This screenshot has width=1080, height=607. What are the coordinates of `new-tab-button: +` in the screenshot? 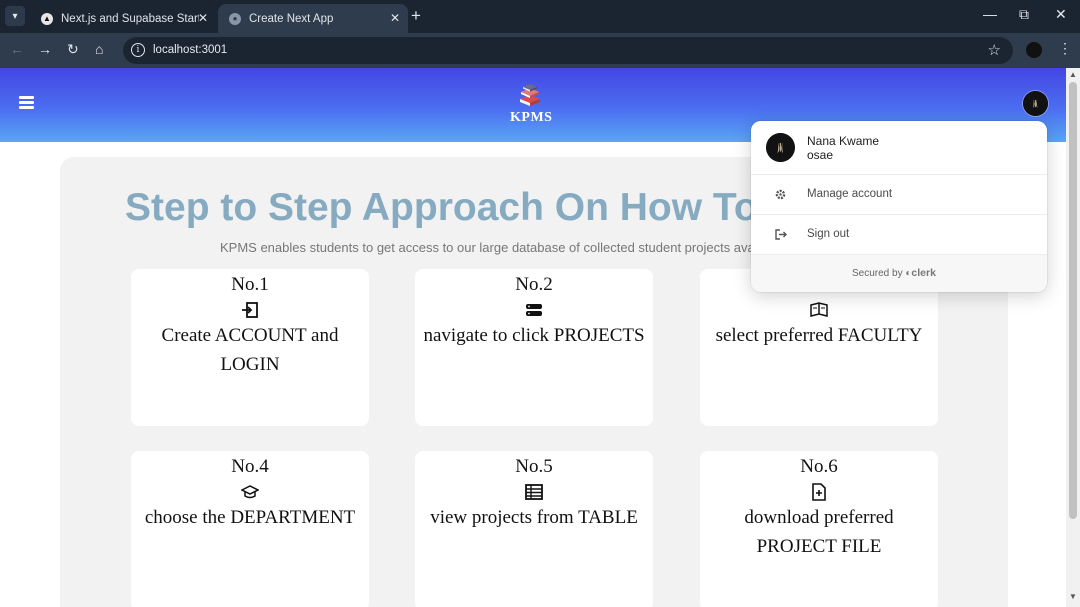 It's located at (416, 16).